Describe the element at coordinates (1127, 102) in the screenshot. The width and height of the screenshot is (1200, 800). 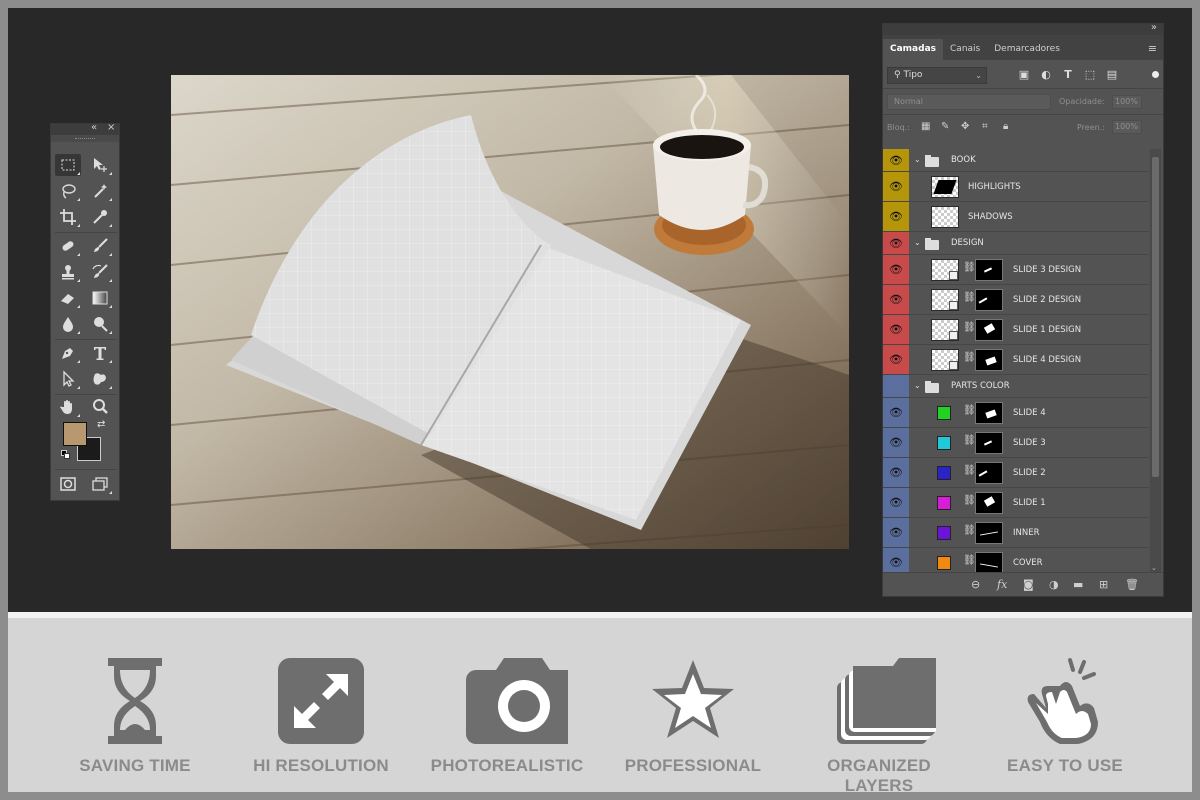
I see `opacity-field: 100%` at that location.